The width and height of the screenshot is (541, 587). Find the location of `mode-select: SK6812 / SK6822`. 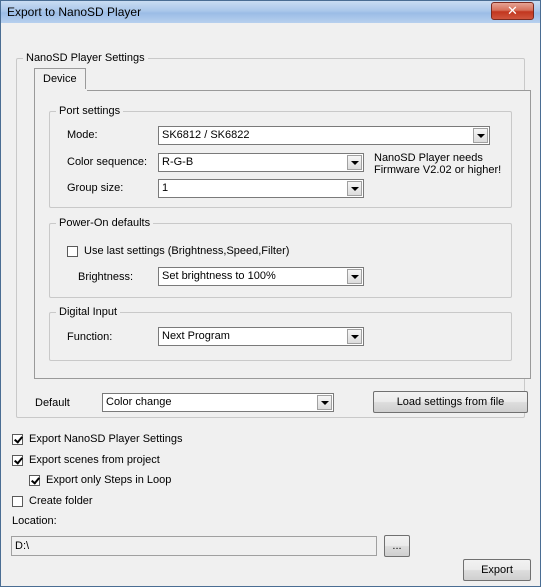

mode-select: SK6812 / SK6822 is located at coordinates (324, 135).